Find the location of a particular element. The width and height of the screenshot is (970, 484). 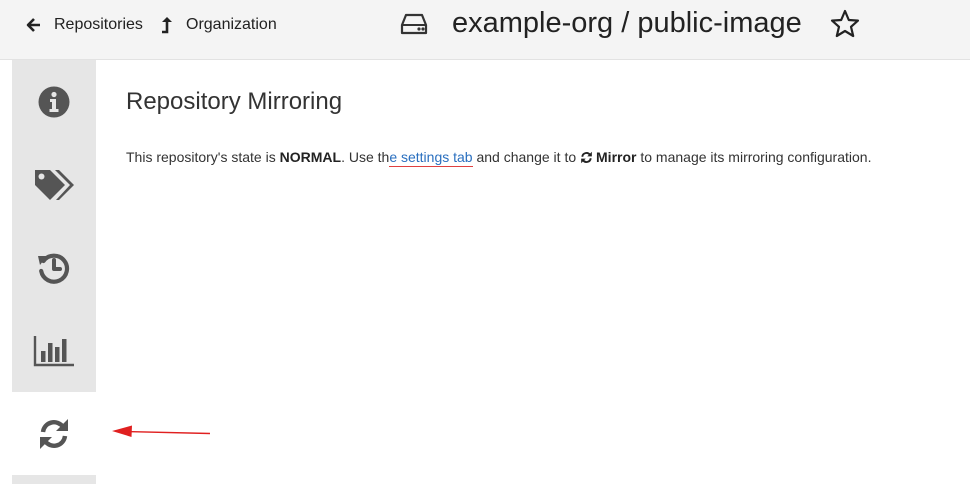

refresh-icon is located at coordinates (54, 433).